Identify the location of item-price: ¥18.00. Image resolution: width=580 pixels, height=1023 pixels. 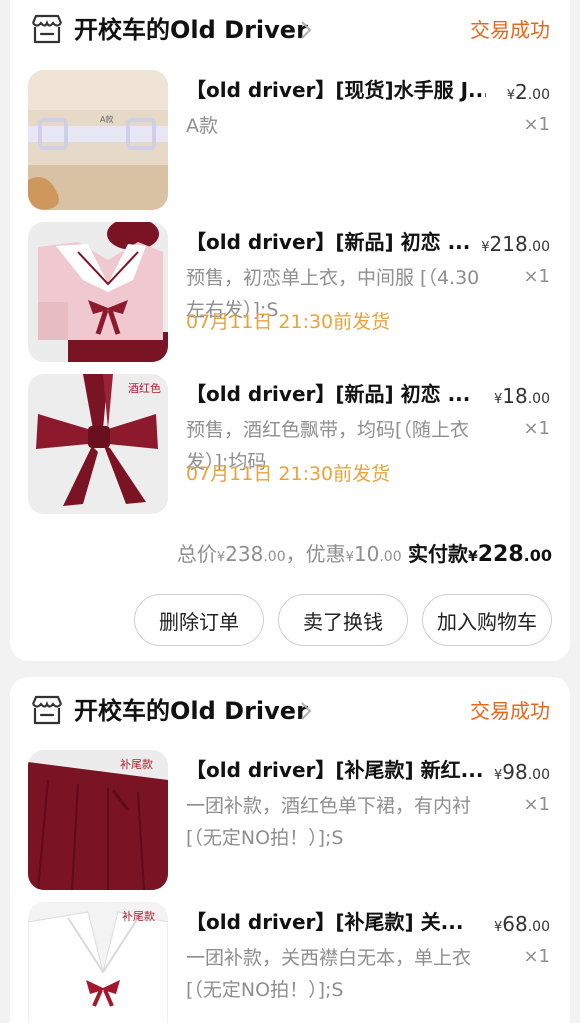
(522, 398).